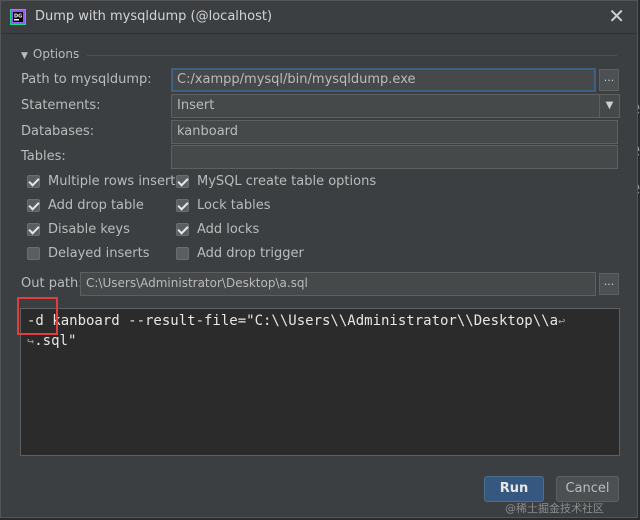 The image size is (640, 520). I want to click on options-section-label: Options, so click(56, 54).